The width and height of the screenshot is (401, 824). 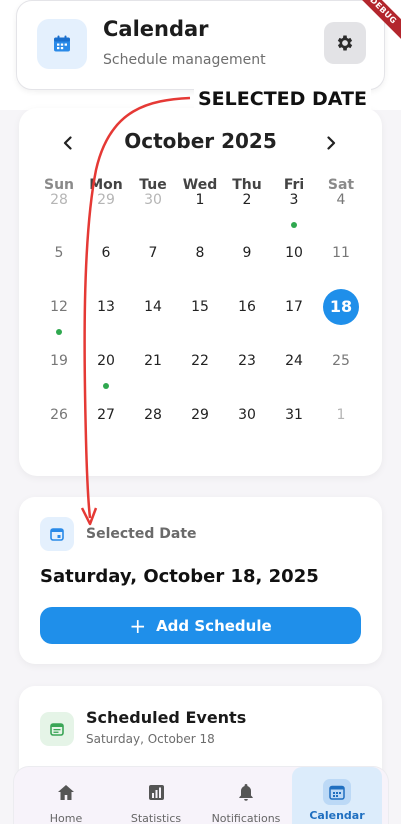 What do you see at coordinates (345, 43) in the screenshot?
I see `gear-icon` at bounding box center [345, 43].